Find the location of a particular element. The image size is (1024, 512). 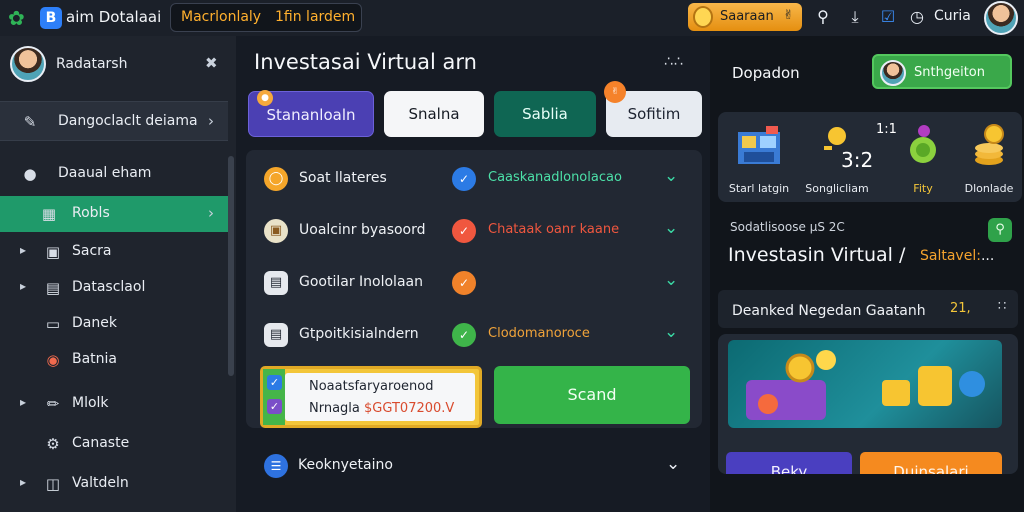

tab-sofitim: Sofitim ✌ is located at coordinates (653, 109).